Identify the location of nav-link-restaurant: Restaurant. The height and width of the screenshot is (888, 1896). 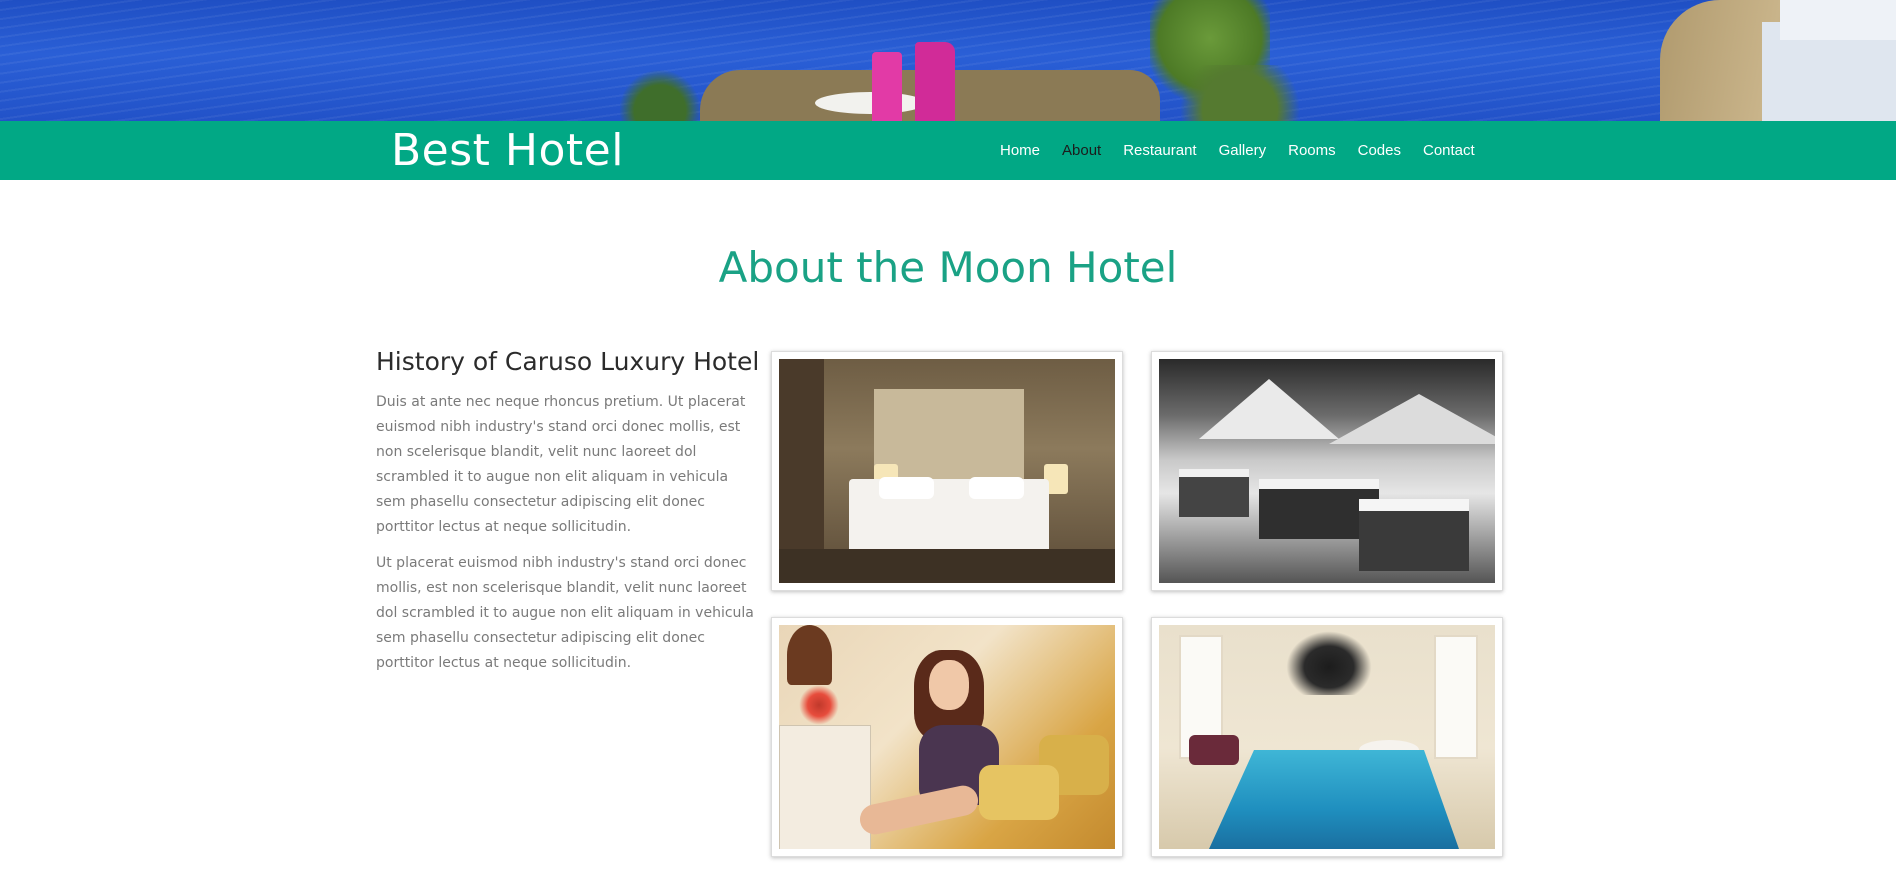
(1159, 150).